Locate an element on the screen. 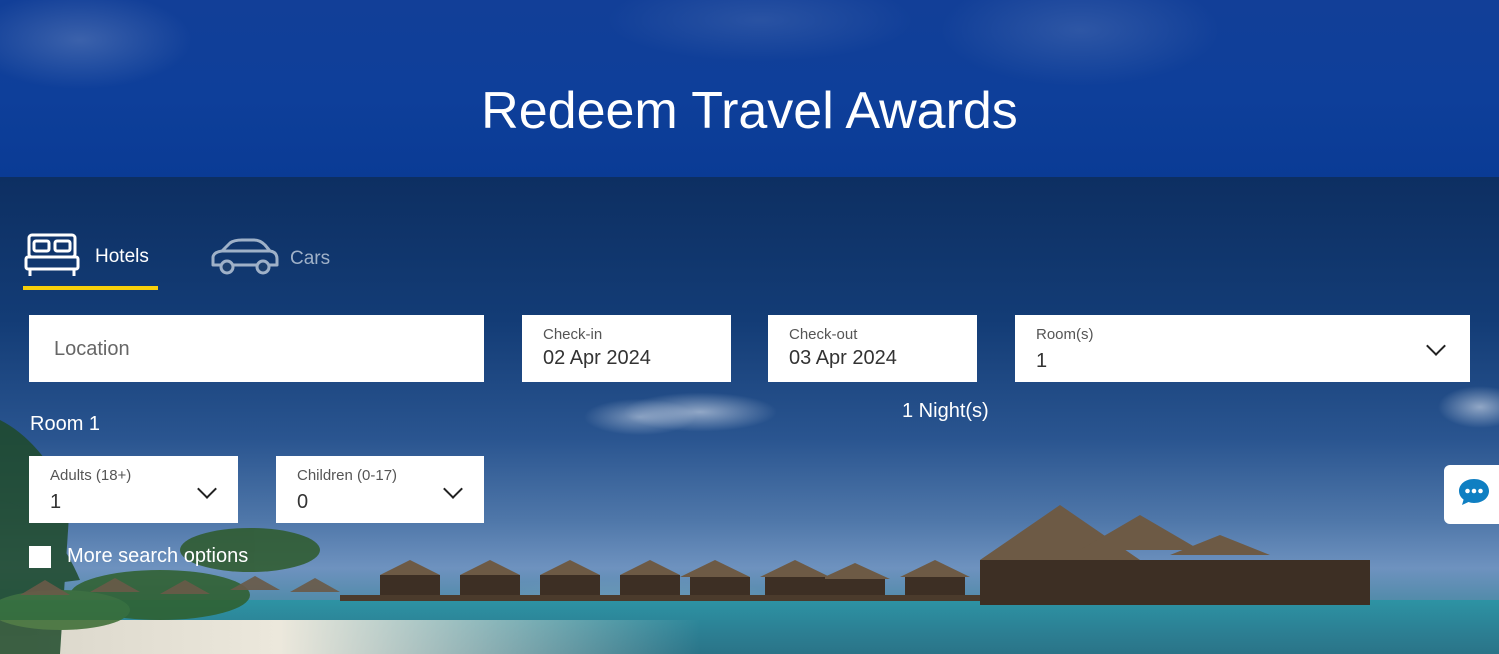 The width and height of the screenshot is (1499, 654). adults-select: Adults (18+) 1 is located at coordinates (133, 489).